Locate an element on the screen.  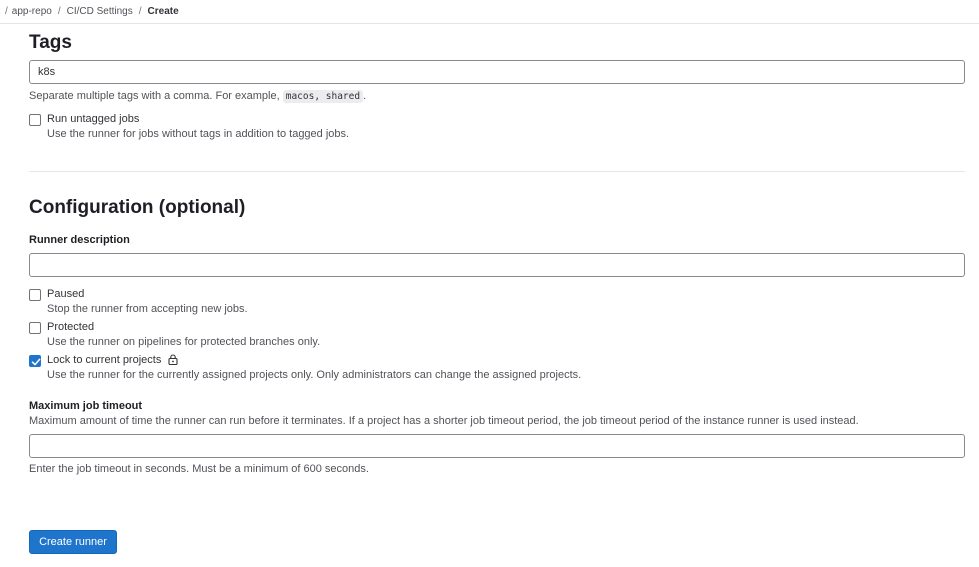
tags-help-example: macos, shared is located at coordinates (323, 96).